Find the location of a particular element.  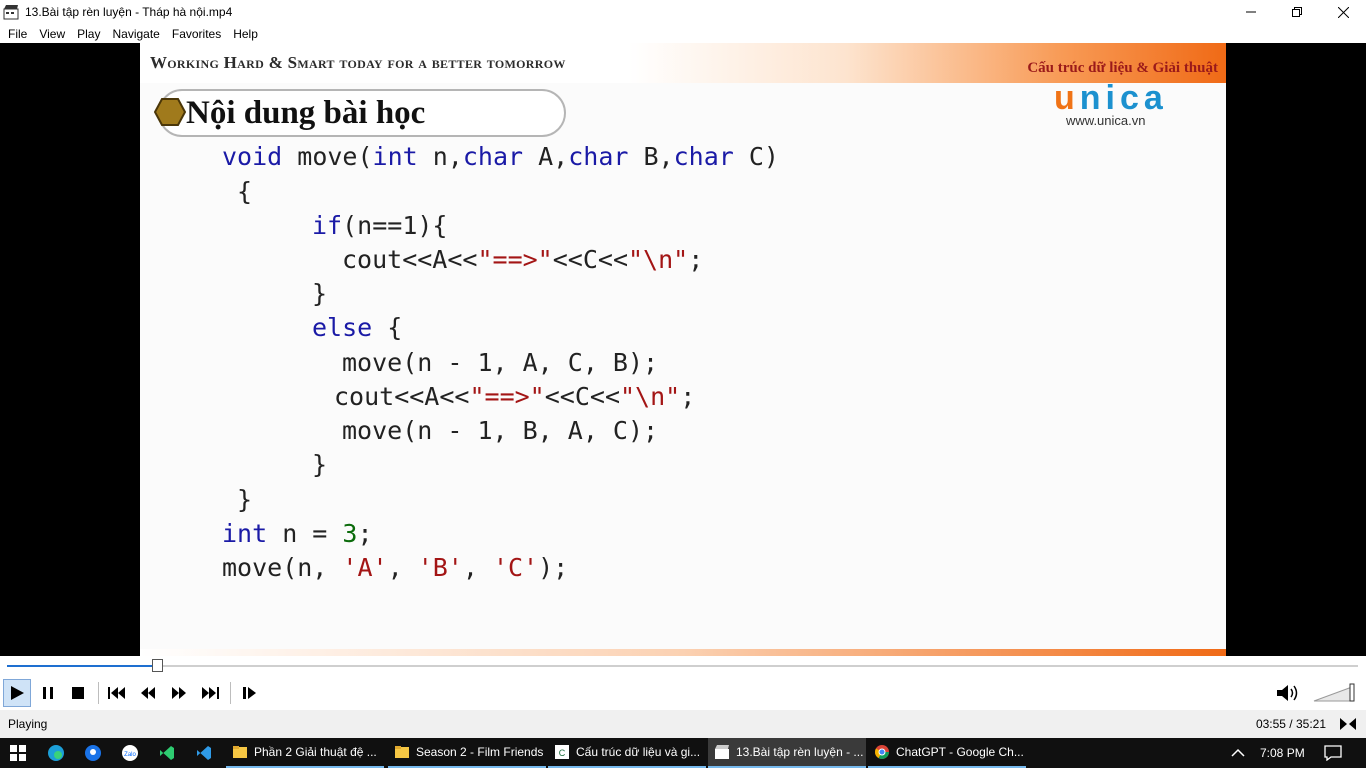

taskbar-clock: 7:08 PM is located at coordinates (1282, 753).